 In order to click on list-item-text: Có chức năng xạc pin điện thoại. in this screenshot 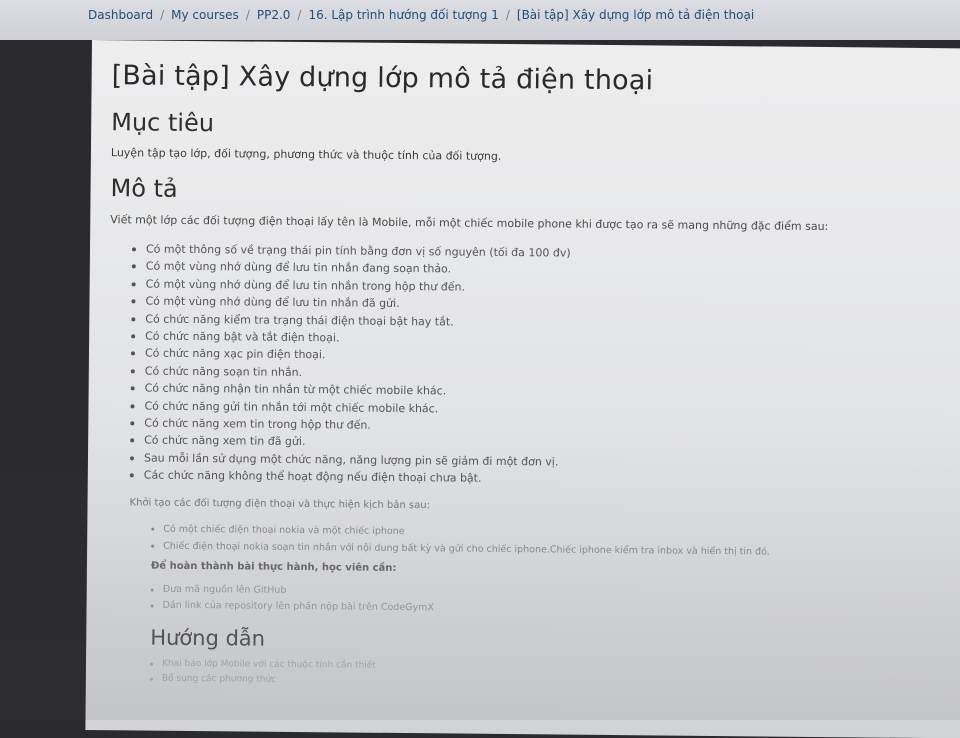, I will do `click(235, 354)`.